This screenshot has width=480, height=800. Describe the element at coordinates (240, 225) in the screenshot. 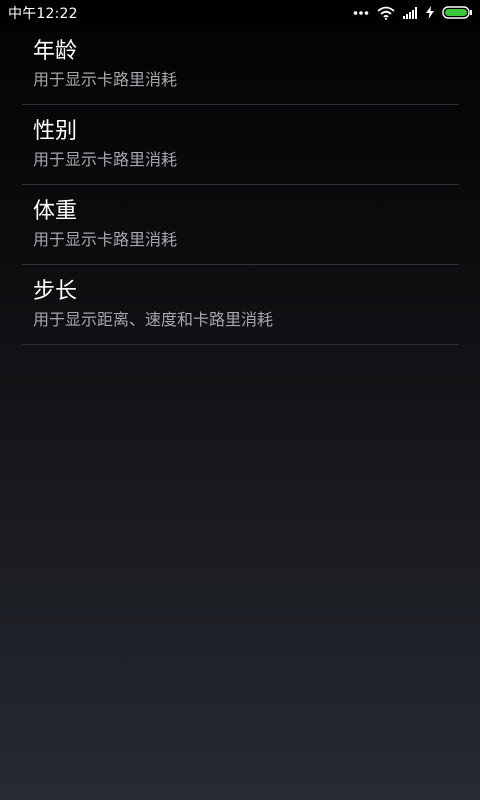

I see `preference-weight: 体重 用于显示卡路里消耗` at that location.